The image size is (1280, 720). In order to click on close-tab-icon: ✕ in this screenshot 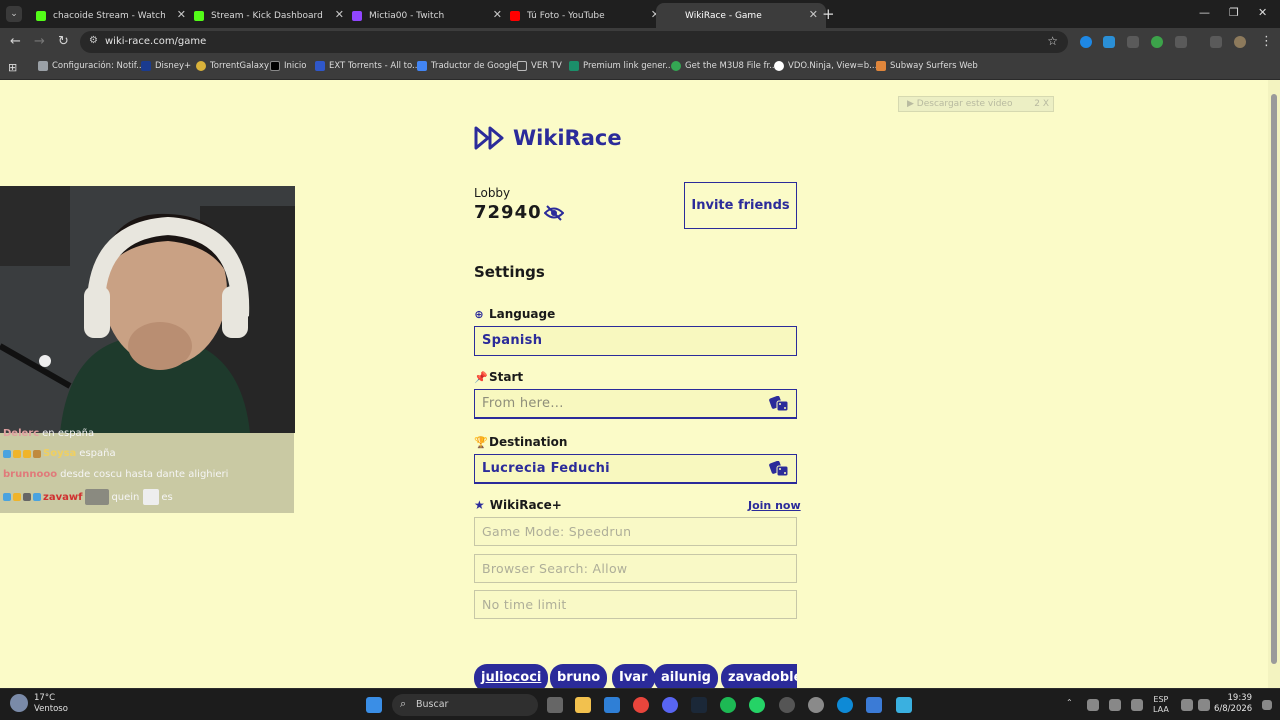, I will do `click(813, 14)`.